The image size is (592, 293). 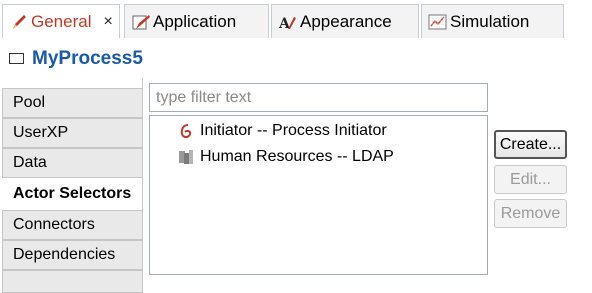 What do you see at coordinates (29, 102) in the screenshot?
I see `sidebar-item-label: Pool` at bounding box center [29, 102].